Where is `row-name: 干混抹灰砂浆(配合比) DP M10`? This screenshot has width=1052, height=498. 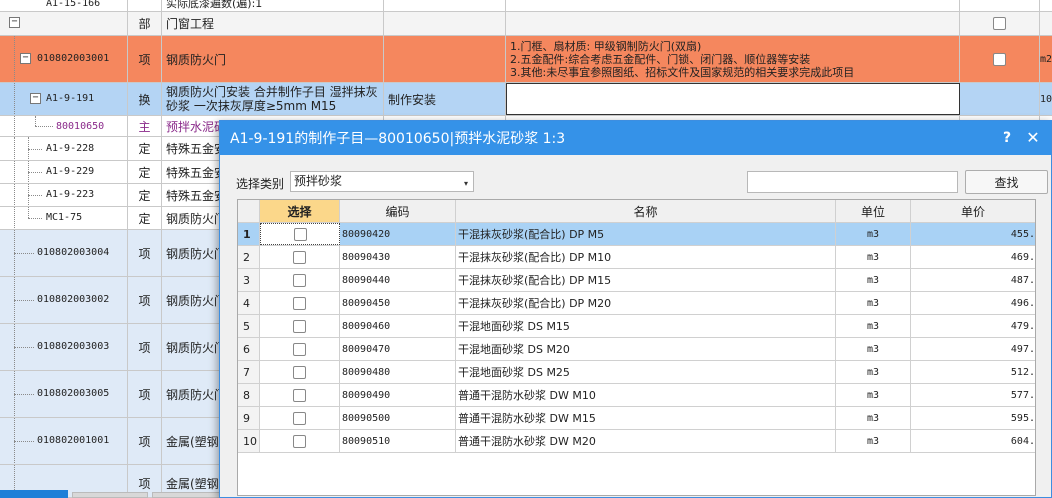 row-name: 干混抹灰砂浆(配合比) DP M10 is located at coordinates (646, 257).